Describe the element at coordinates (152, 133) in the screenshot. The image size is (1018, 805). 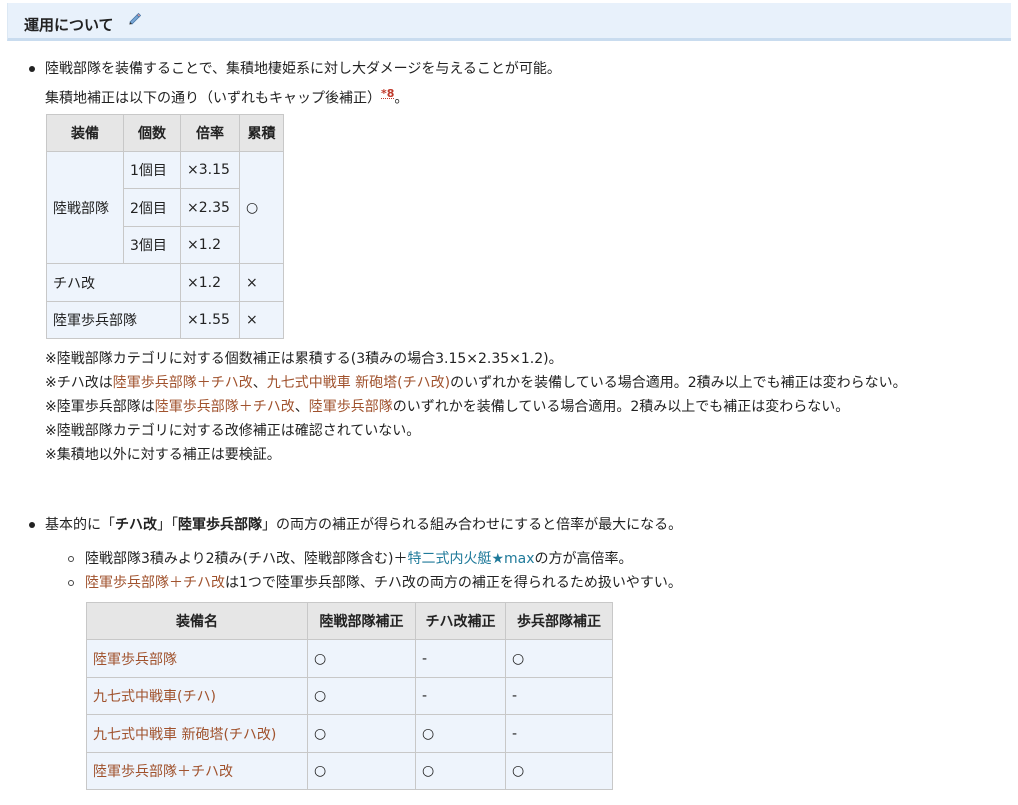
I see `table-header: 個数` at that location.